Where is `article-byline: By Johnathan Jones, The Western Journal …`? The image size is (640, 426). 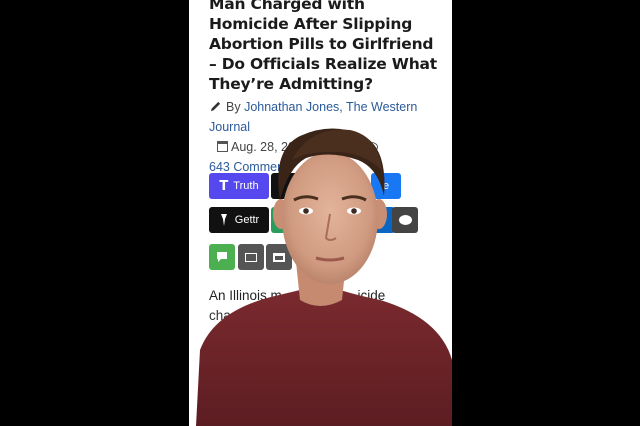 article-byline: By Johnathan Jones, The Western Journal … is located at coordinates (326, 137).